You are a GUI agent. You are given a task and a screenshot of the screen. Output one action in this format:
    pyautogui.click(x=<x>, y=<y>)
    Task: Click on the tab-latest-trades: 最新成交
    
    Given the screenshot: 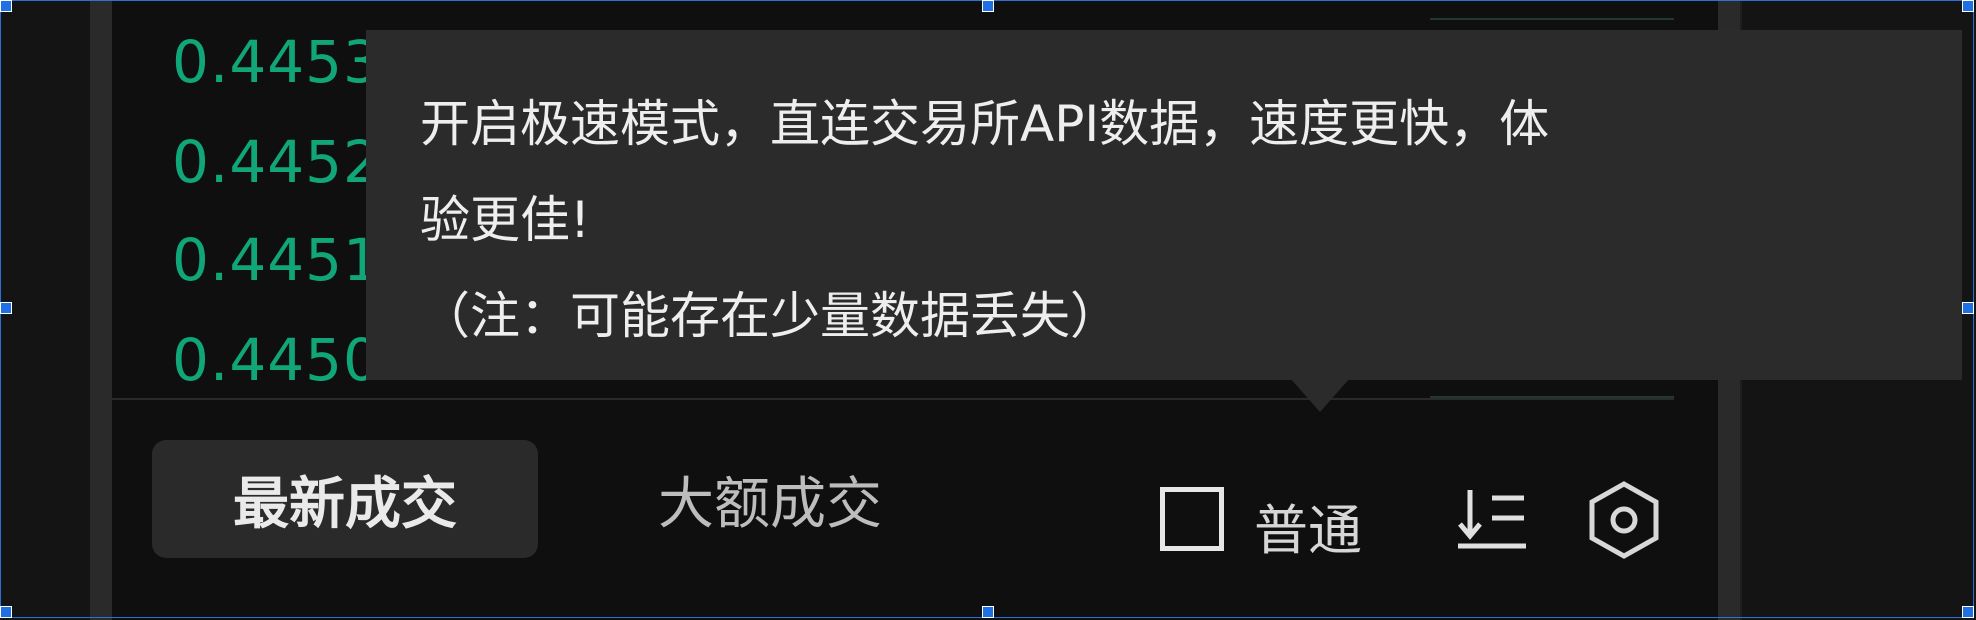 What is the action you would take?
    pyautogui.click(x=345, y=499)
    